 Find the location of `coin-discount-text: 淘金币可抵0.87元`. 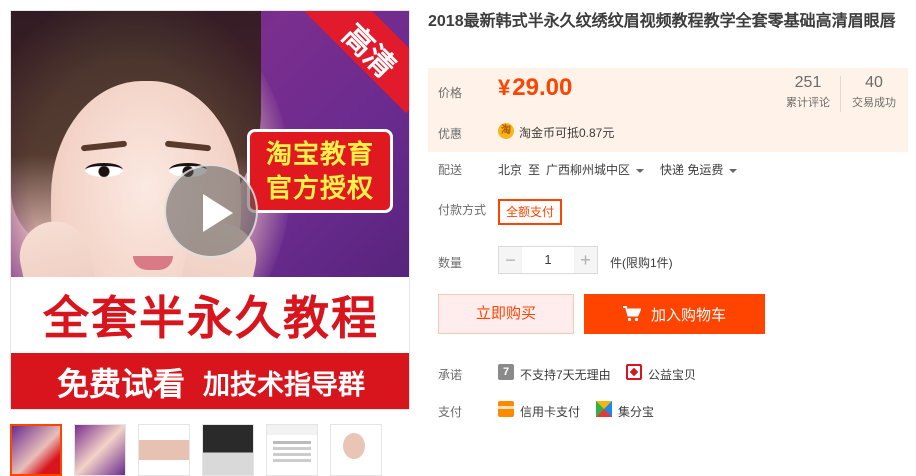

coin-discount-text: 淘金币可抵0.87元 is located at coordinates (567, 133).